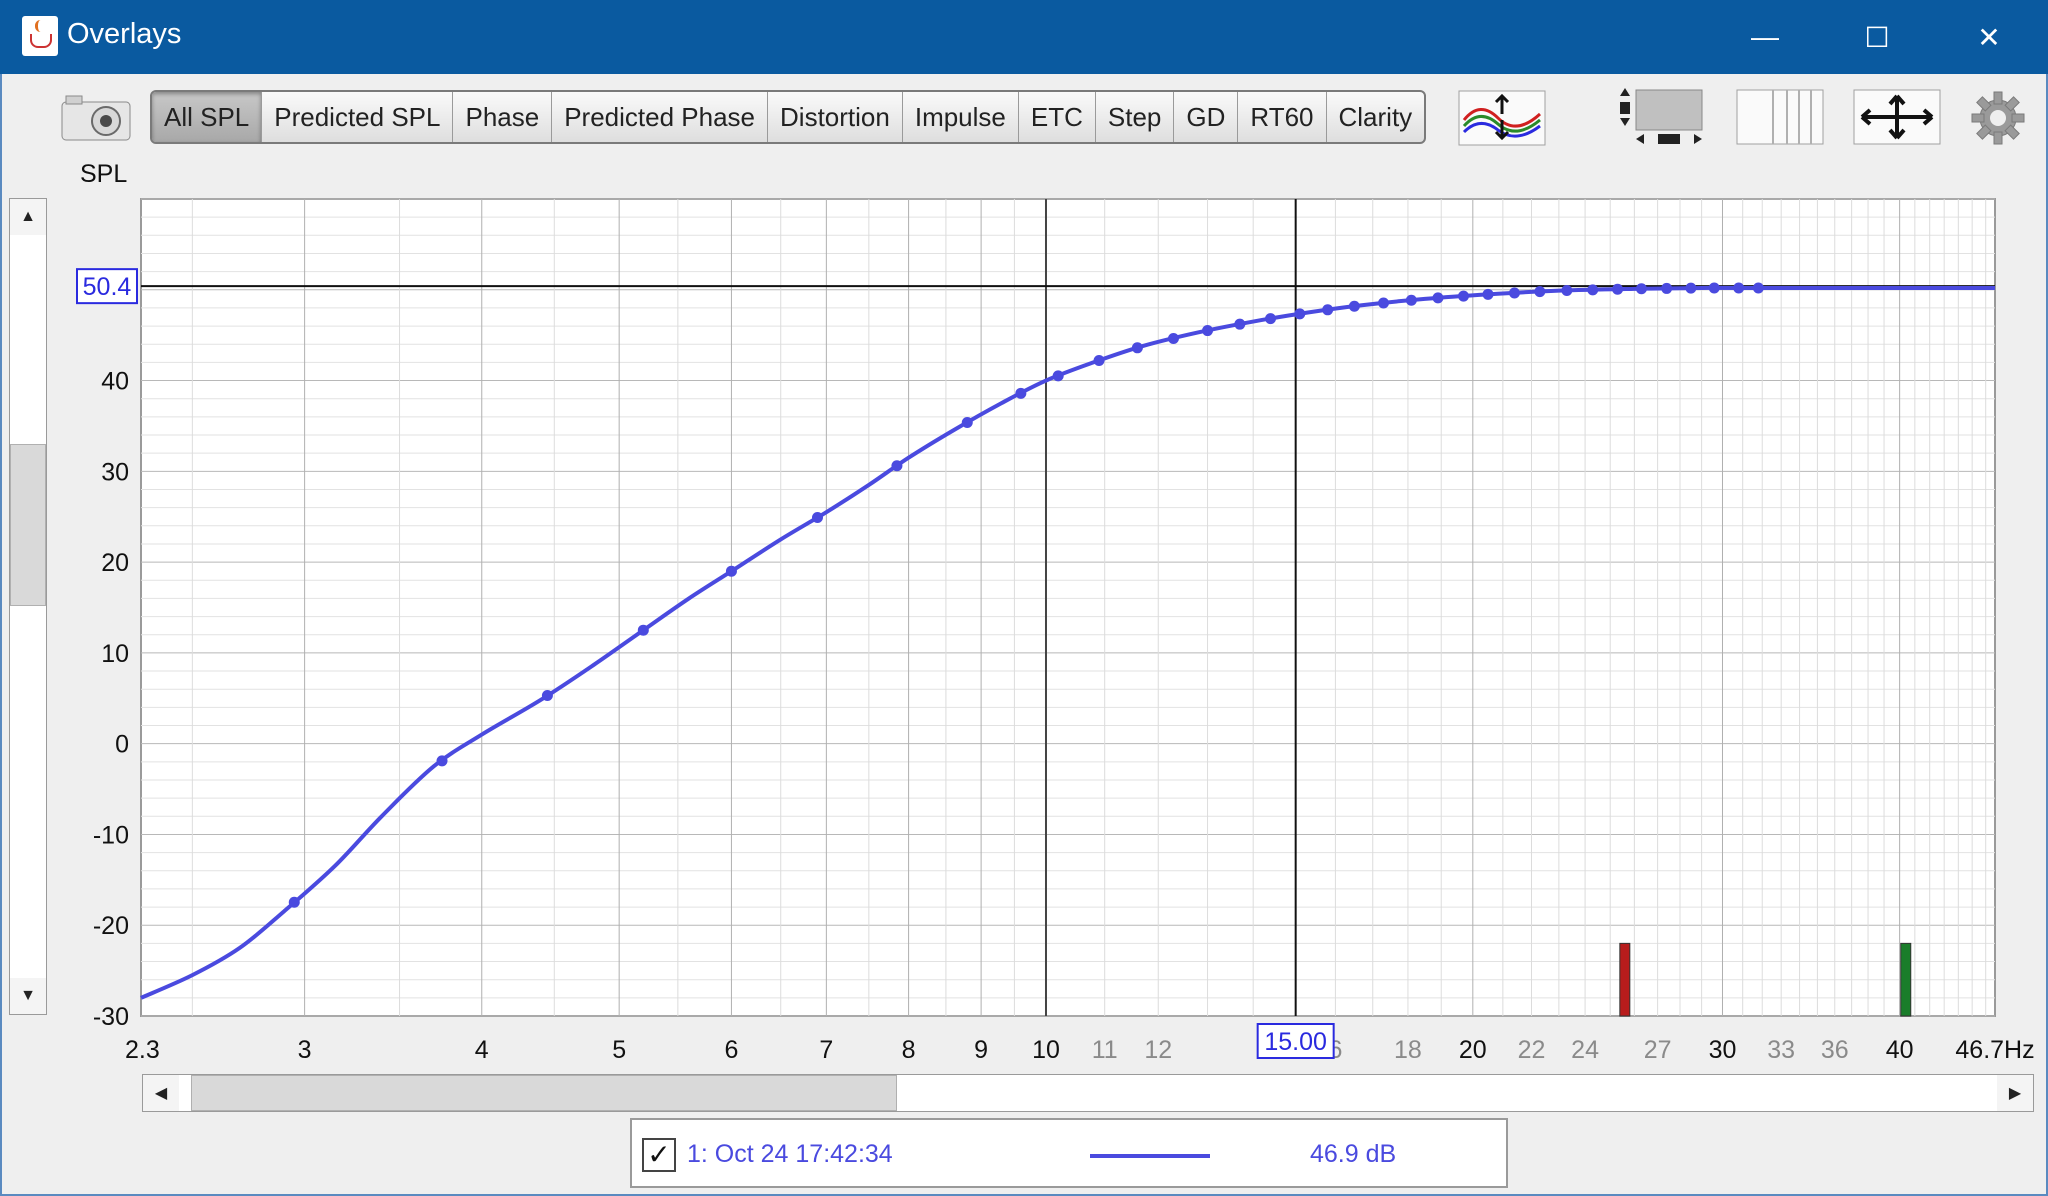  What do you see at coordinates (111, 835) in the screenshot?
I see `y-tick-label: -10` at bounding box center [111, 835].